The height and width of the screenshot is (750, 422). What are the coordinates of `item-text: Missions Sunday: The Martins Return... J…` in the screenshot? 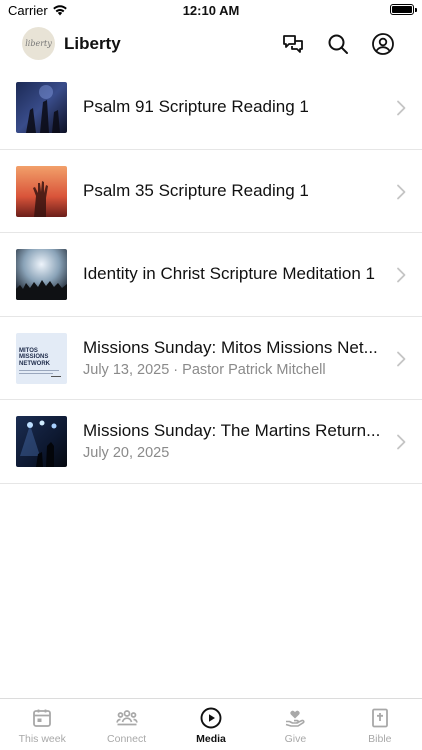 It's located at (232, 441).